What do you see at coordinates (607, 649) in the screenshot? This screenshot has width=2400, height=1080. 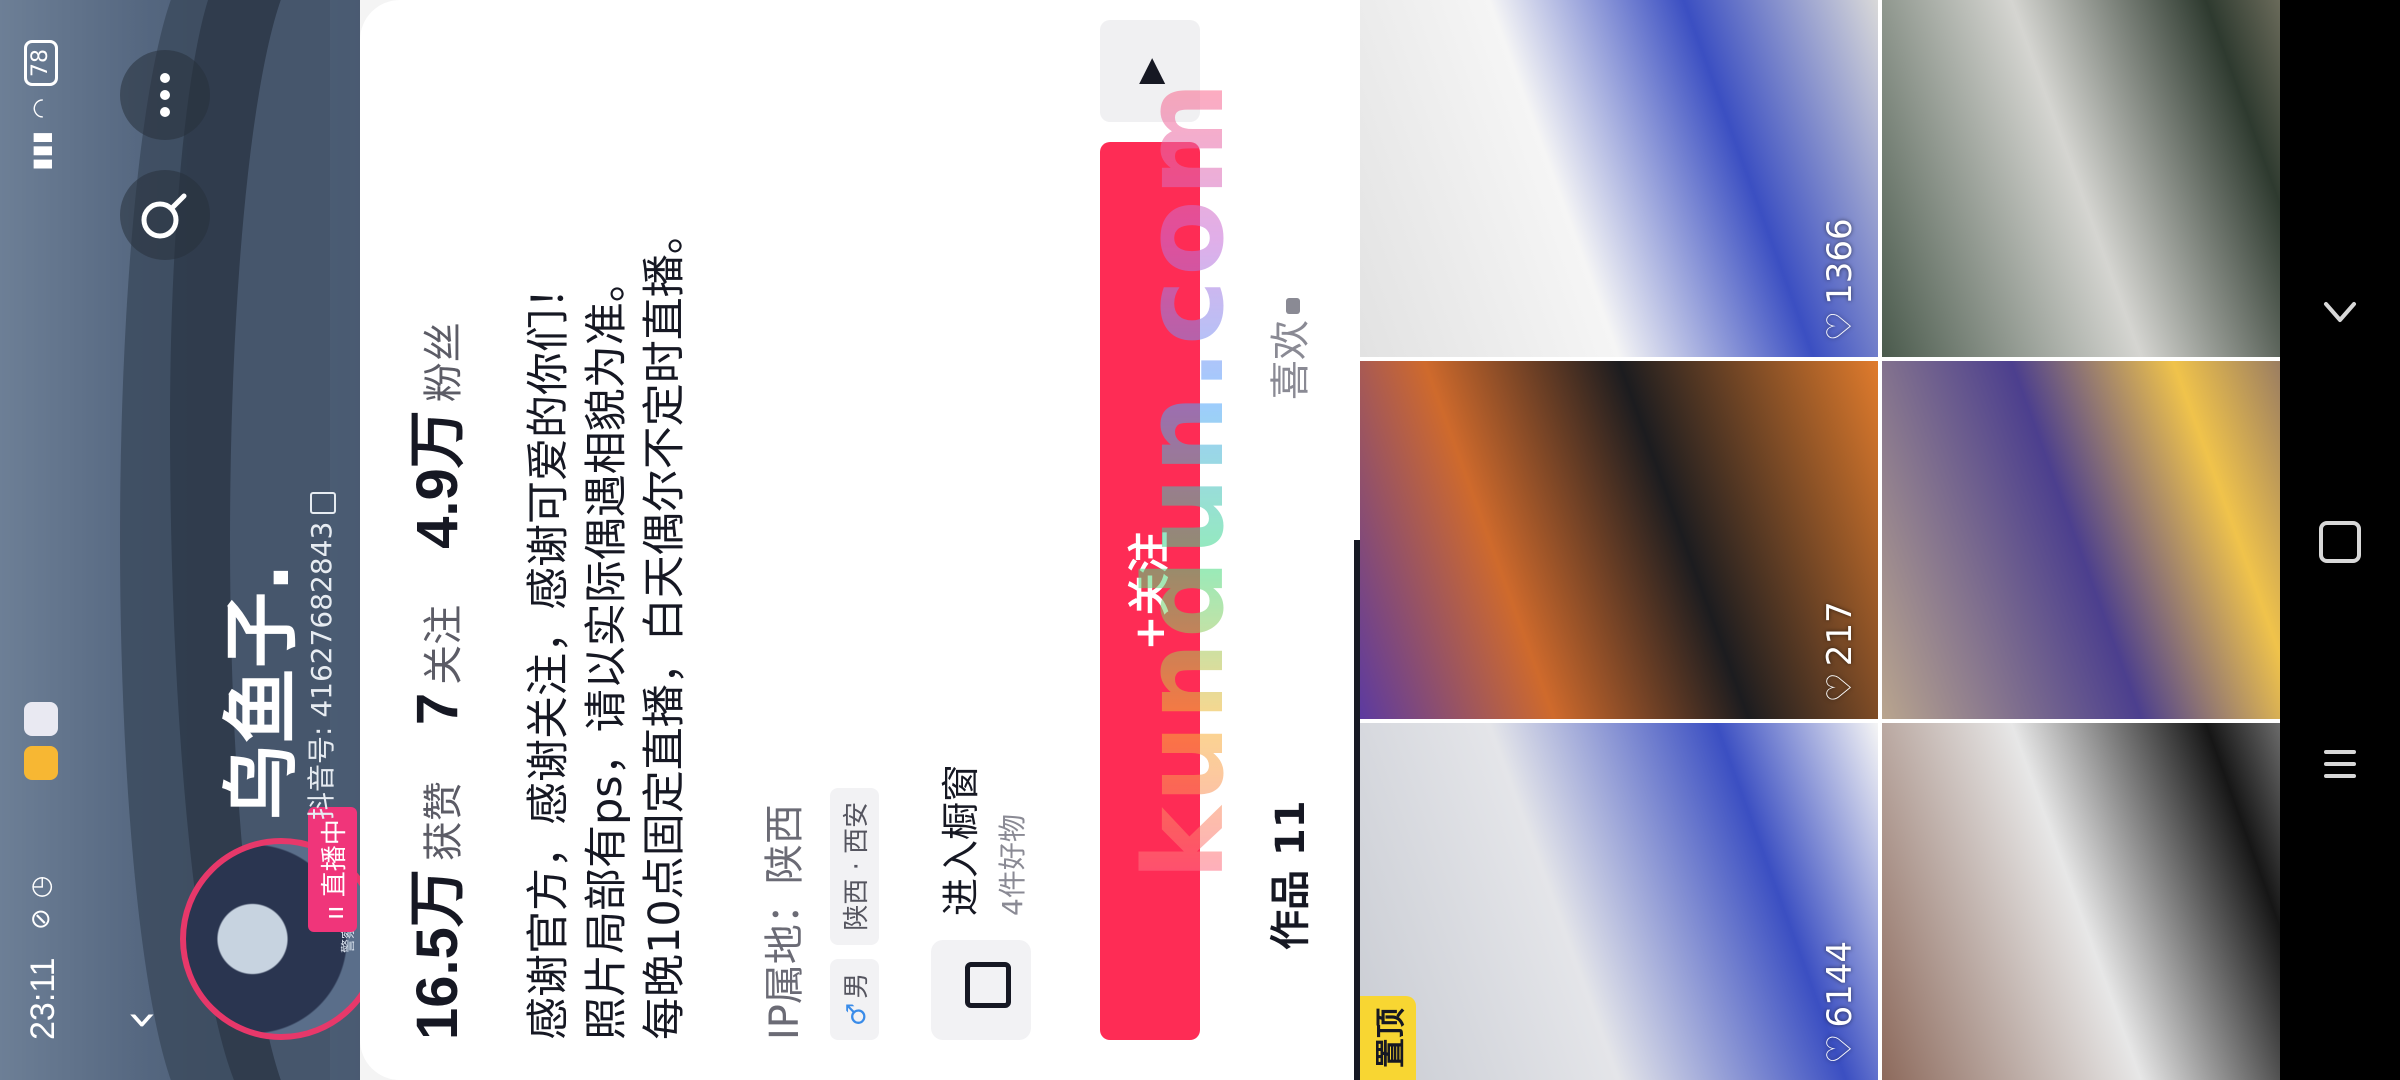 I see `bio-line: 照片局部有ps，请以实际偶遇相貌为准。` at bounding box center [607, 649].